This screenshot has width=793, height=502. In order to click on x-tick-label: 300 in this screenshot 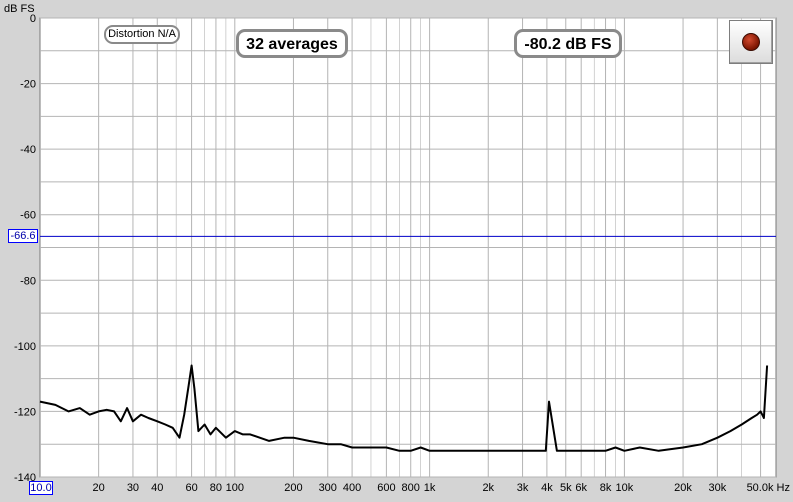, I will do `click(328, 488)`.